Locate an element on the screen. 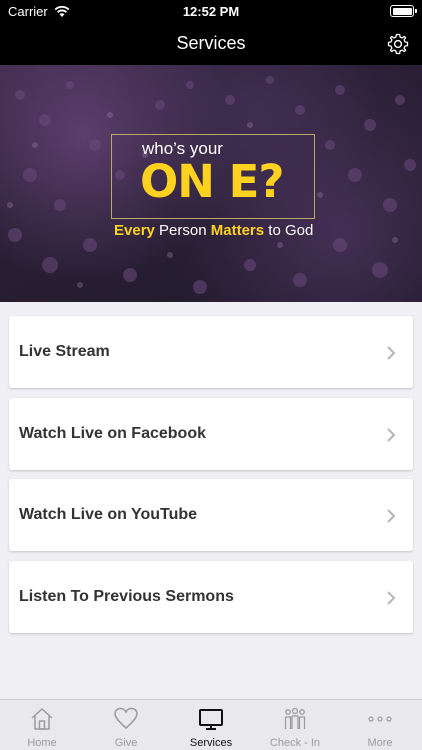  list-item-label: Listen To Previous Sermons is located at coordinates (126, 596).